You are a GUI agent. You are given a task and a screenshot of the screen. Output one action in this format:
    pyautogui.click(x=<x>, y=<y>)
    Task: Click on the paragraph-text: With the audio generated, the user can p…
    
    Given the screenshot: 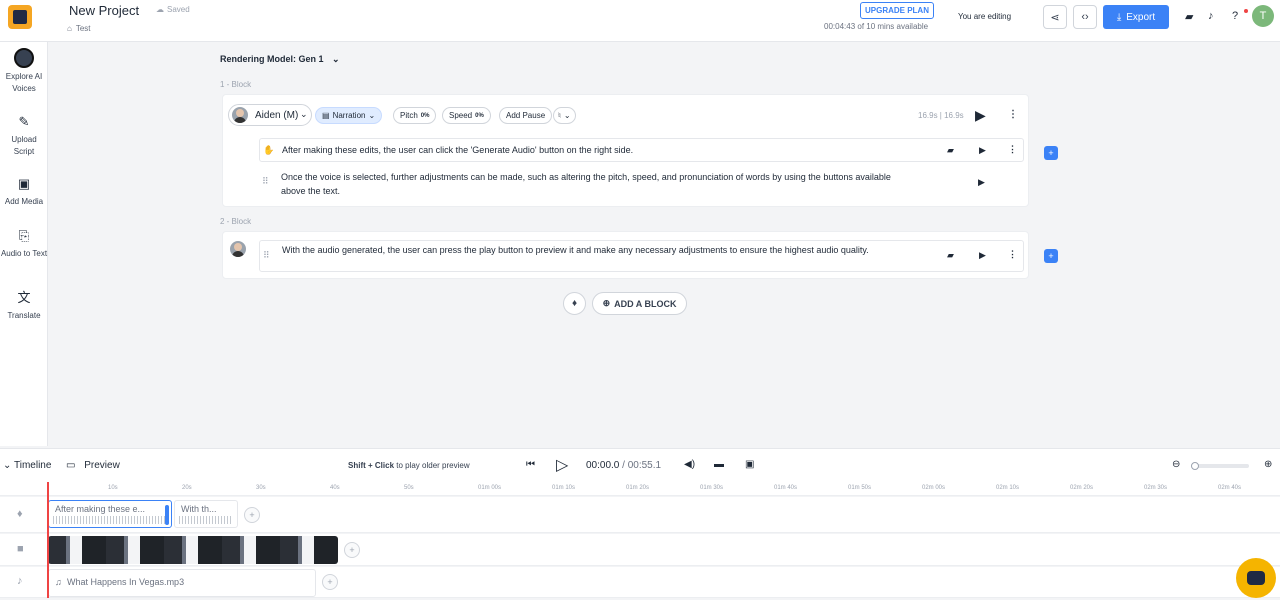 What is the action you would take?
    pyautogui.click(x=602, y=250)
    